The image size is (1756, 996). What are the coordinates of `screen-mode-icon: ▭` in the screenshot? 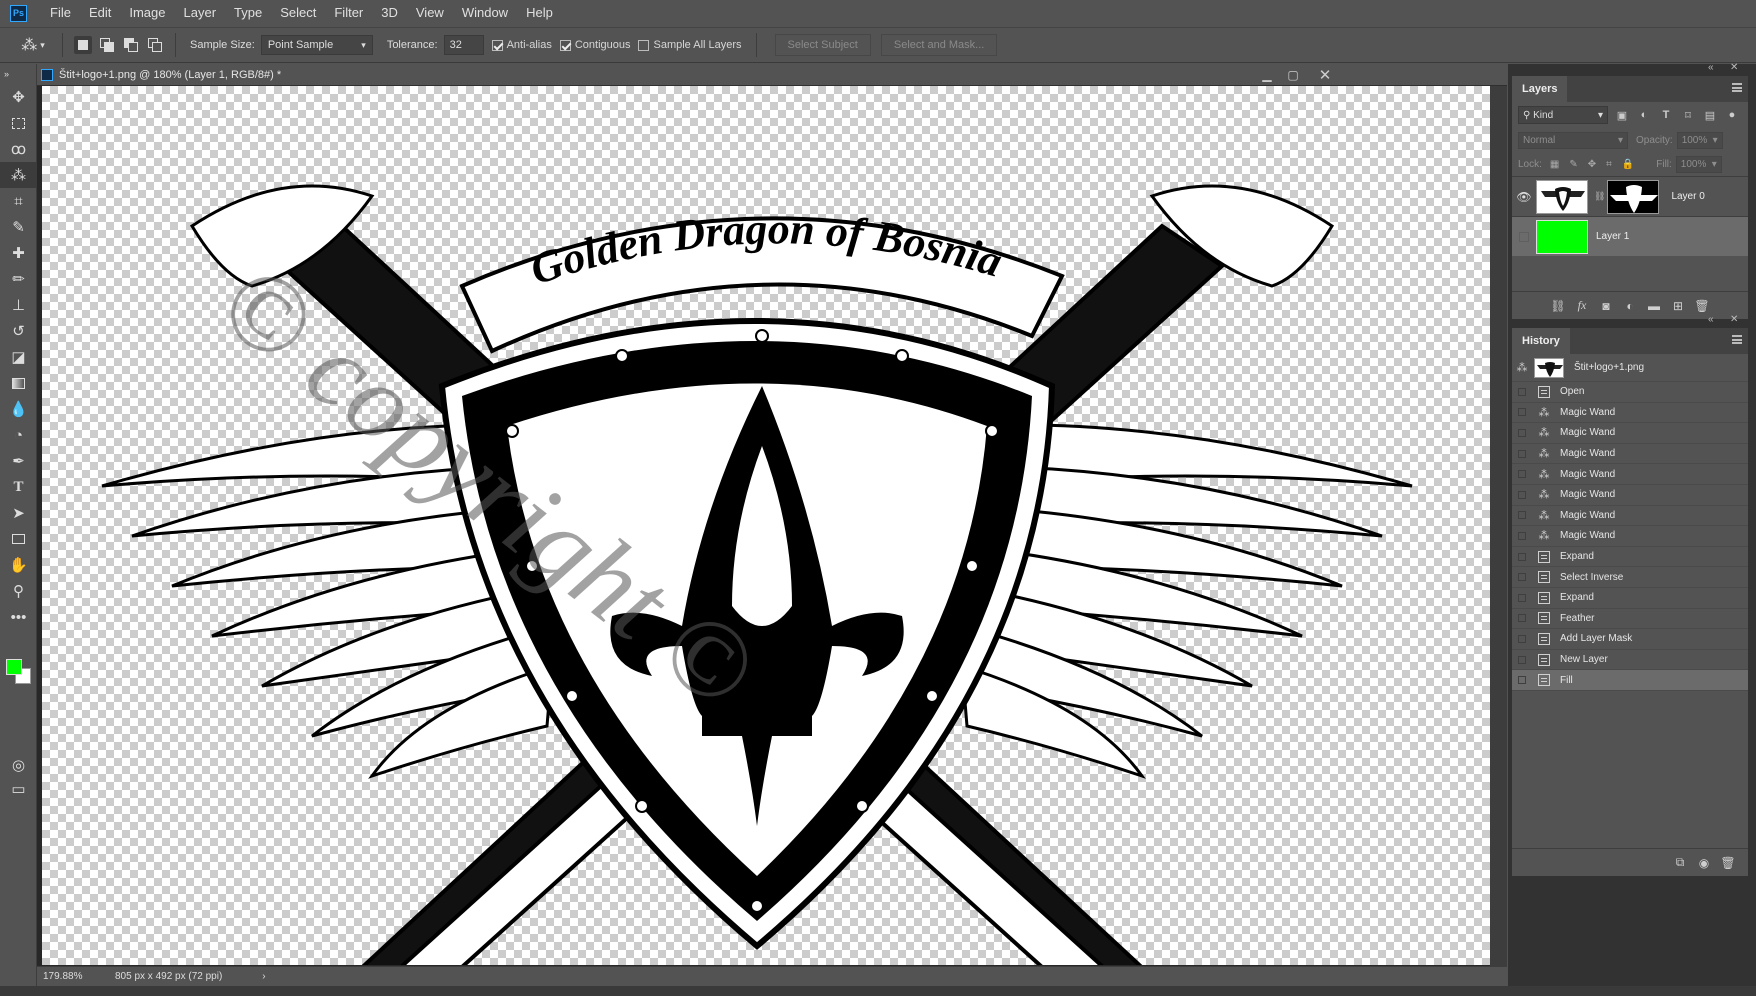 It's located at (18, 789).